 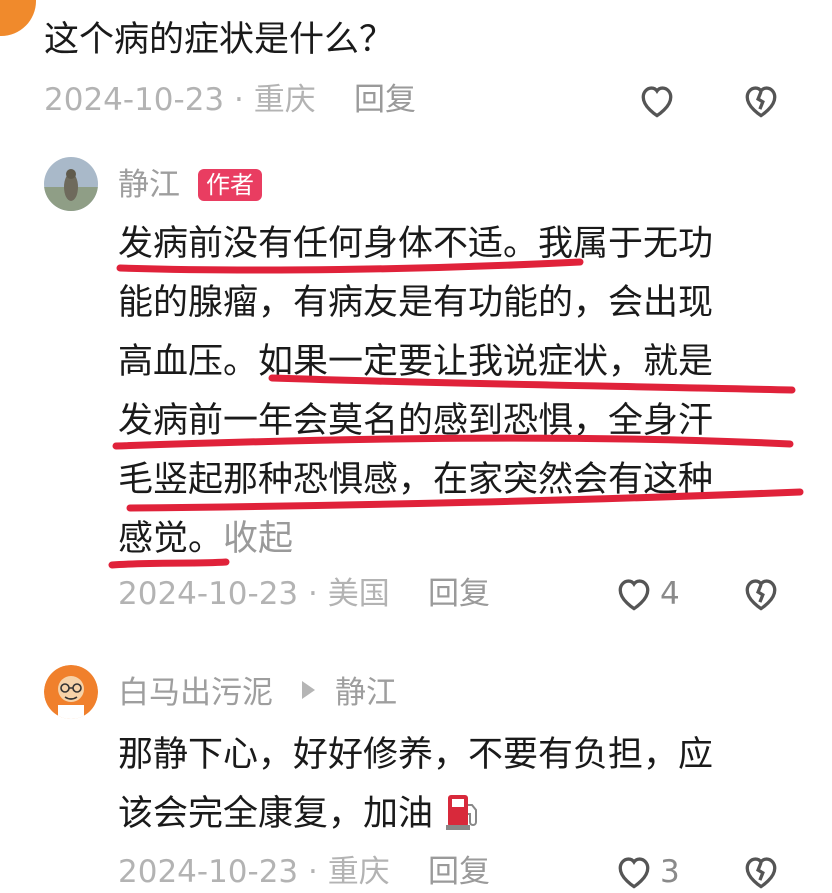 I want to click on reply-line: 那静下心，好好修养，不要有负担，应, so click(x=416, y=755).